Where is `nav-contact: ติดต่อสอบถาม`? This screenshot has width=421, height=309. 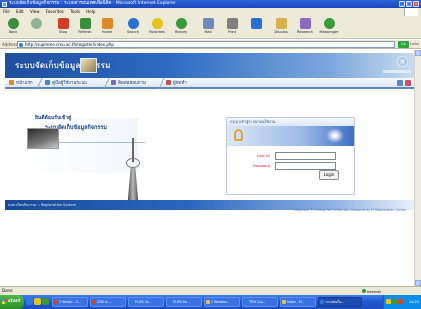
nav-contact: ติดต่อสอบถาม is located at coordinates (128, 83).